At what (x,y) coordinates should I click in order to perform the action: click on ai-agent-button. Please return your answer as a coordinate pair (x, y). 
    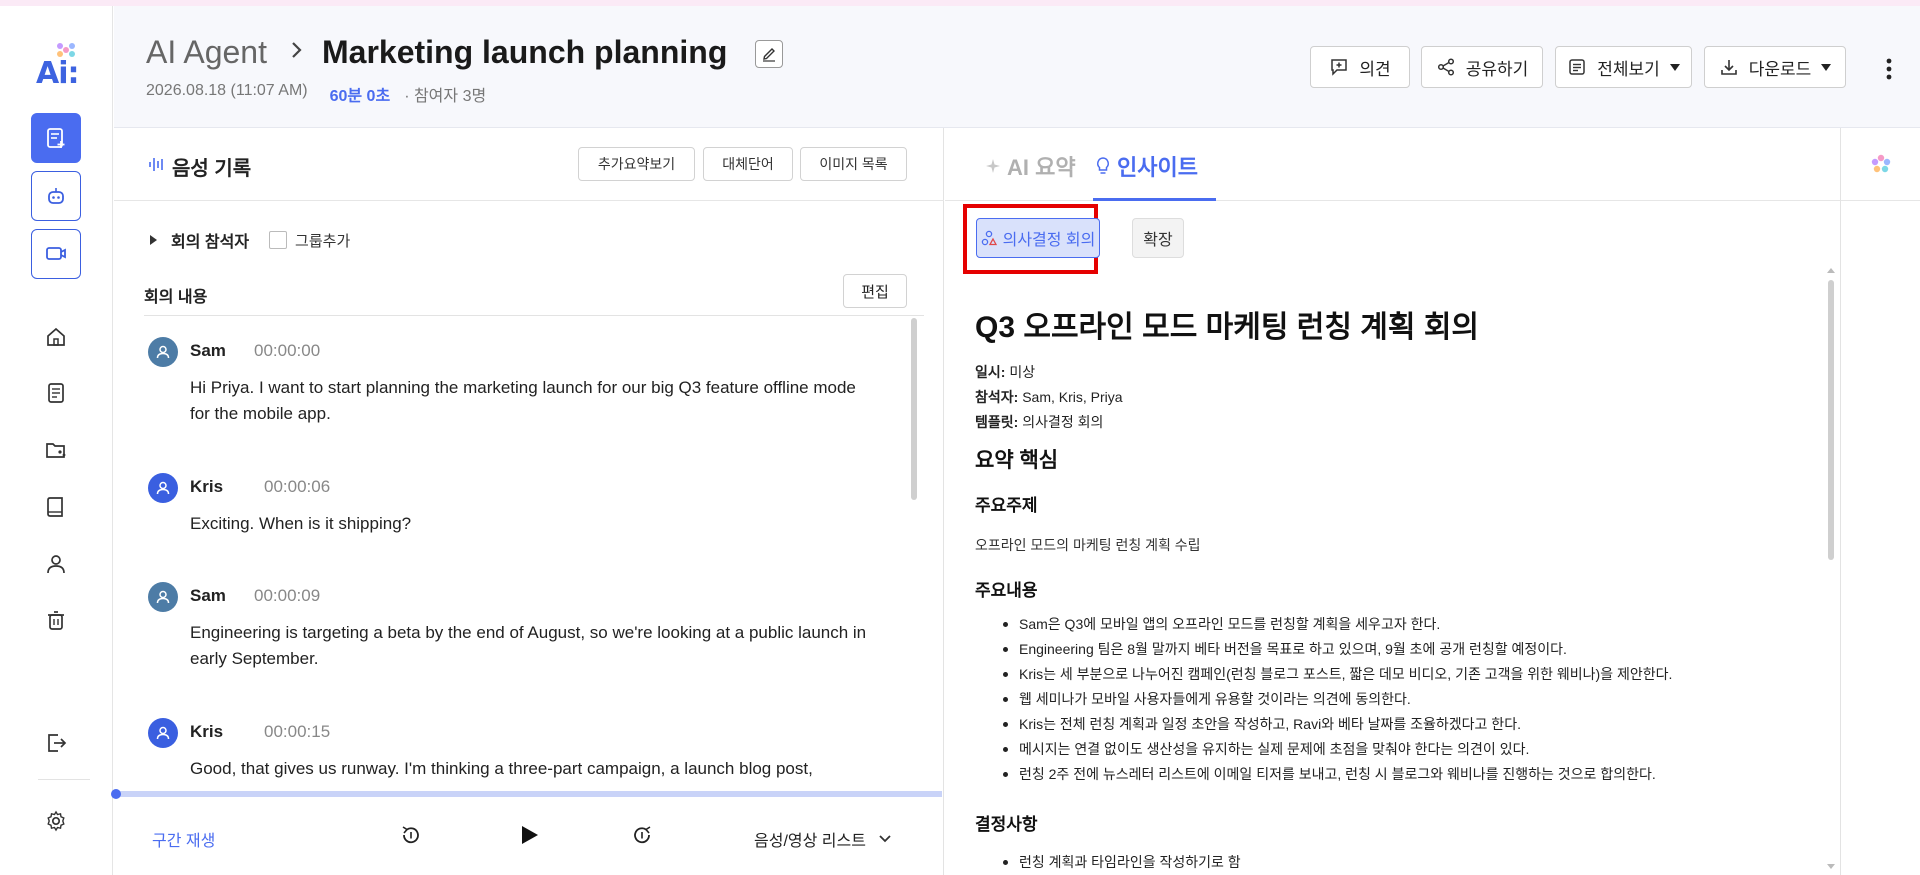
    Looking at the image, I should click on (56, 196).